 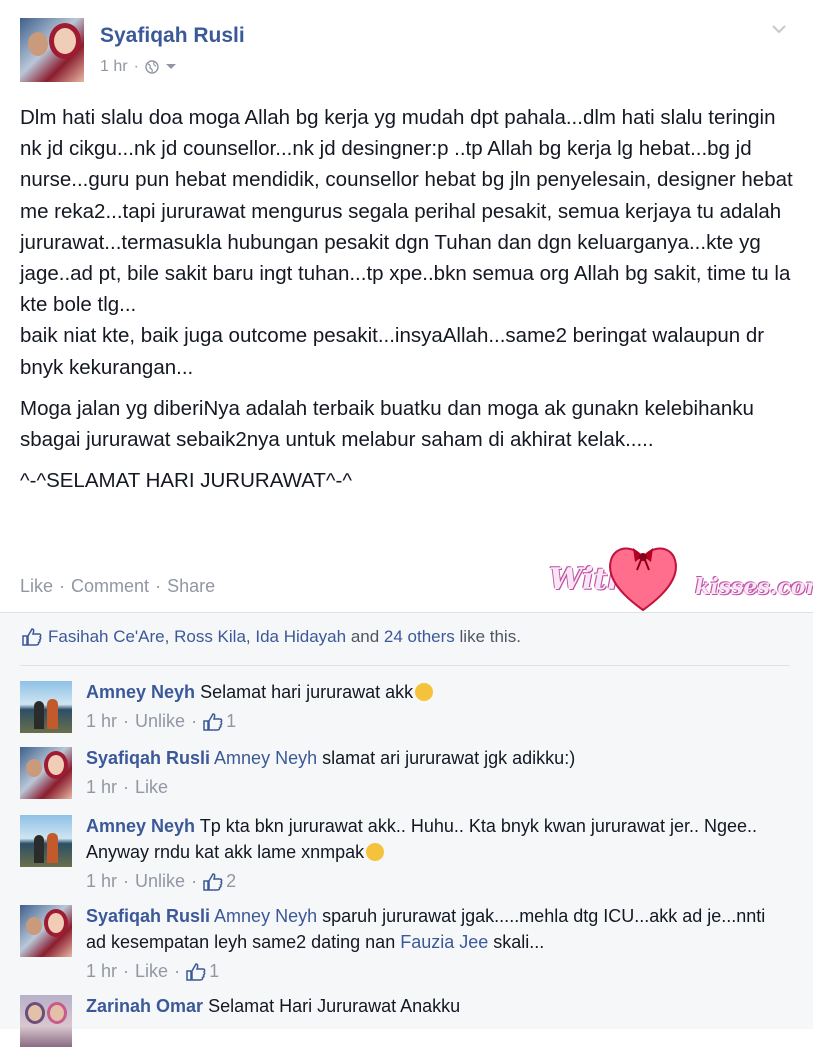 What do you see at coordinates (106, 636) in the screenshot?
I see `liker-name: Fasihah Ce'Are` at bounding box center [106, 636].